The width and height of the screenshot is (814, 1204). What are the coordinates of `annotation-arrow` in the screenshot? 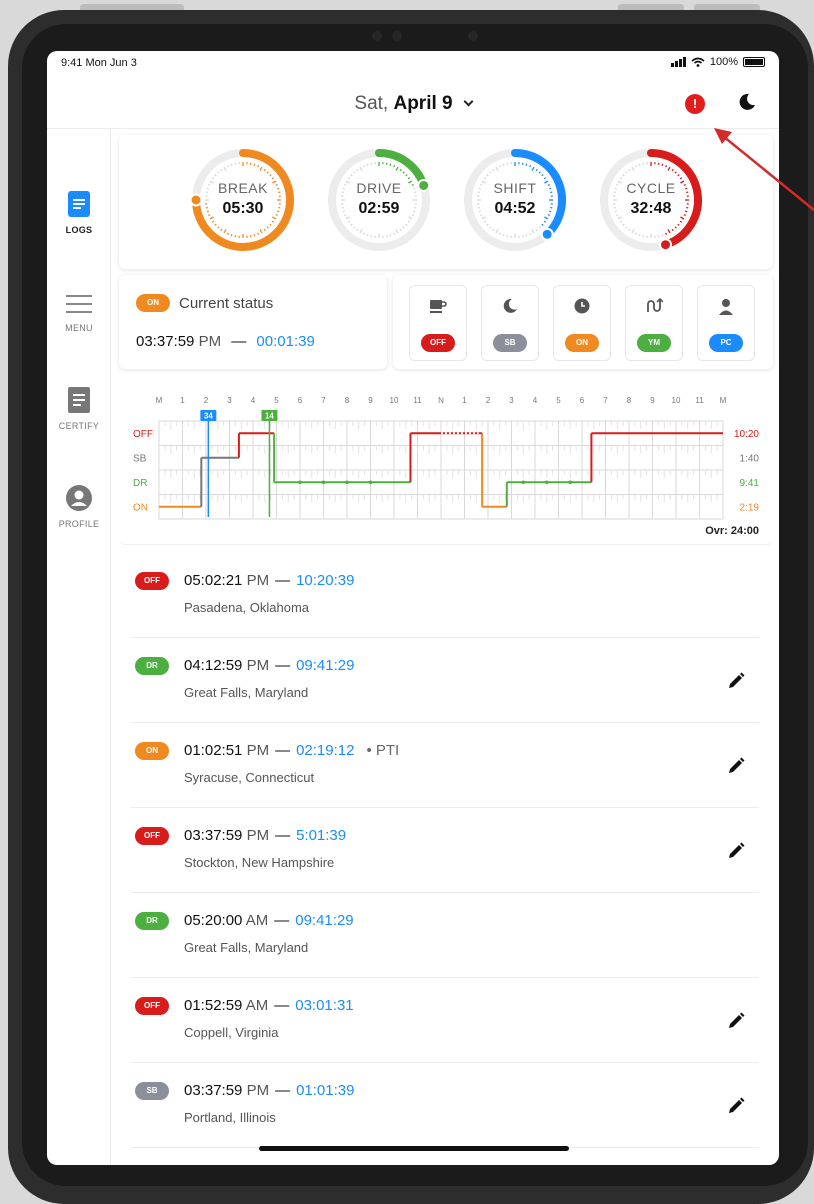 It's located at (764, 169).